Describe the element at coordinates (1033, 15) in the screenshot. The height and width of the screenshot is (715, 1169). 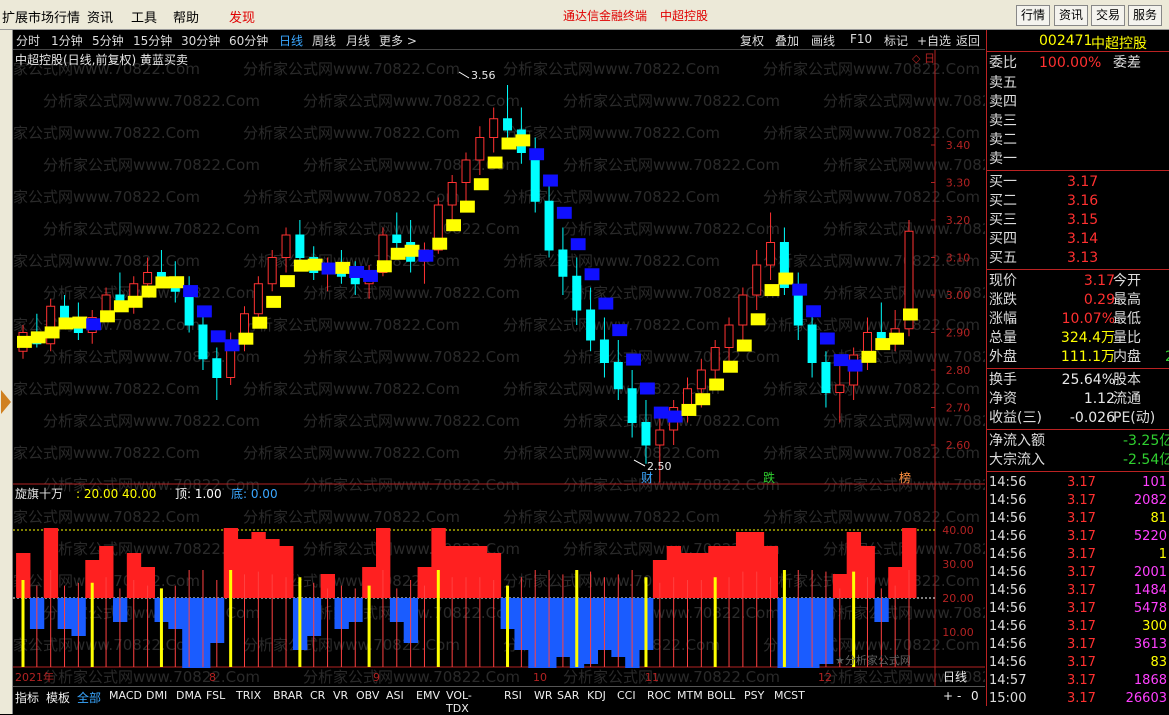
I see `quote-button: 行情` at that location.